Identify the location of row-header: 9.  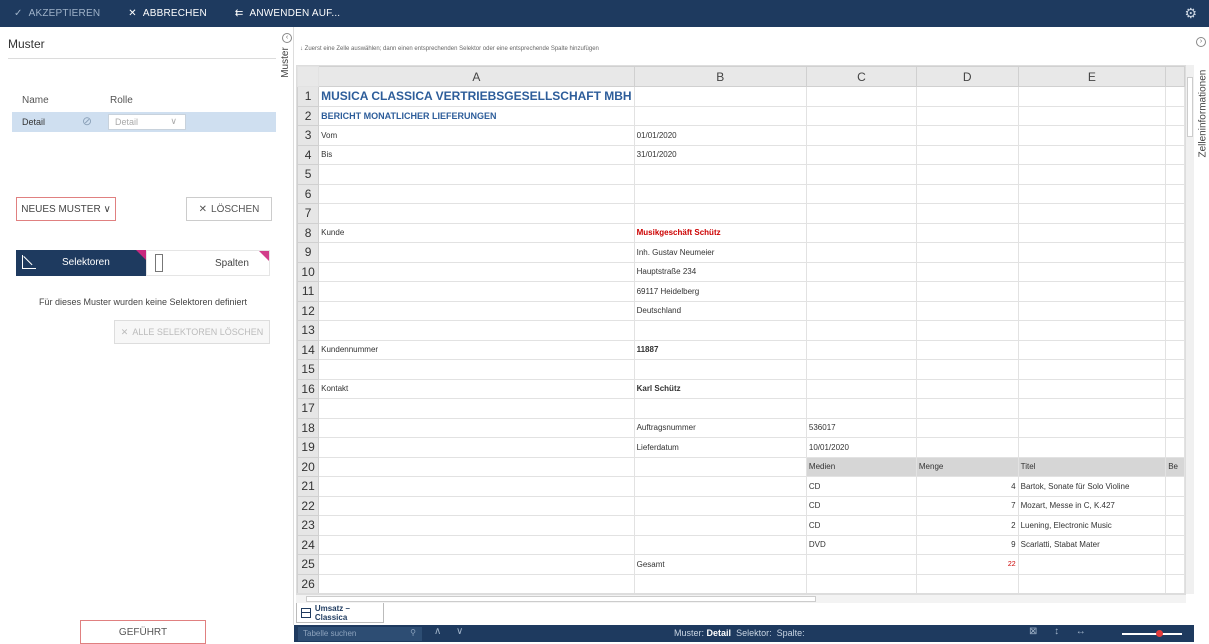
(308, 252).